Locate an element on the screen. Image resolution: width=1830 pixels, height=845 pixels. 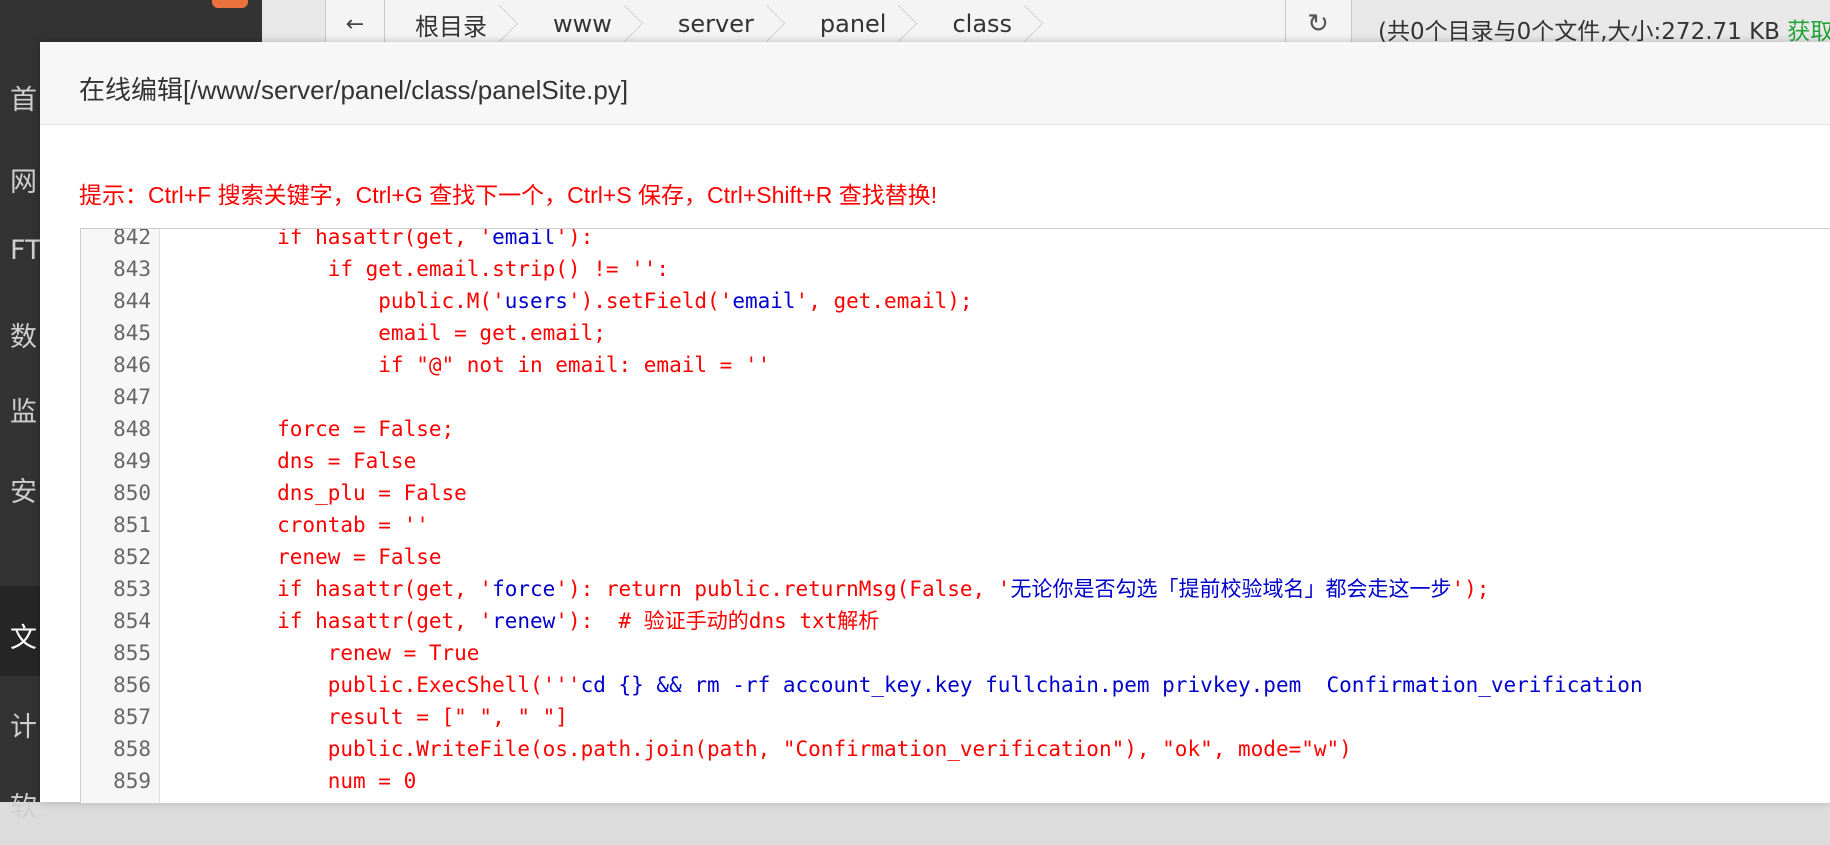
line-number: 845 is located at coordinates (132, 333).